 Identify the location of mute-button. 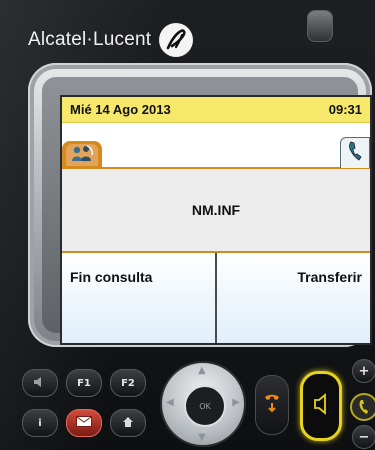
(40, 383).